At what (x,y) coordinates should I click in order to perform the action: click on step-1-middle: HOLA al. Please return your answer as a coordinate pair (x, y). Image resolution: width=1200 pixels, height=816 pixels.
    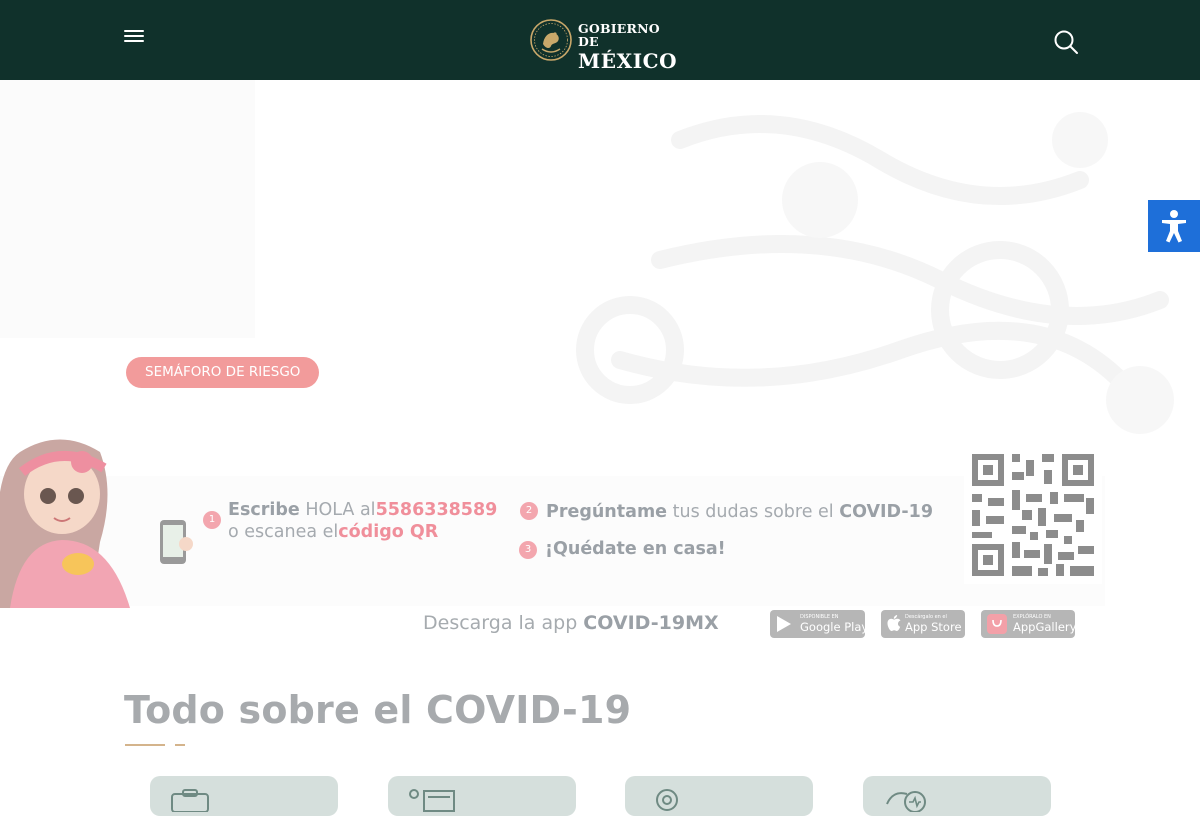
    Looking at the image, I should click on (337, 510).